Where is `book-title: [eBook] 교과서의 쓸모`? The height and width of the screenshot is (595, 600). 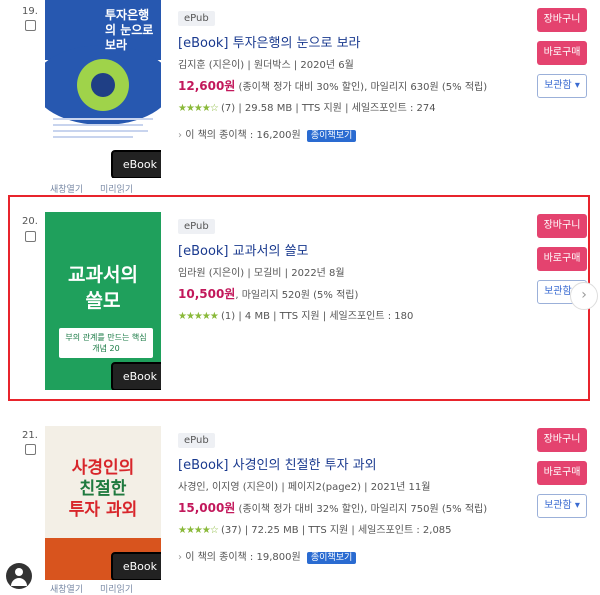
book-title: [eBook] 교과서의 쓸모 is located at coordinates (353, 249).